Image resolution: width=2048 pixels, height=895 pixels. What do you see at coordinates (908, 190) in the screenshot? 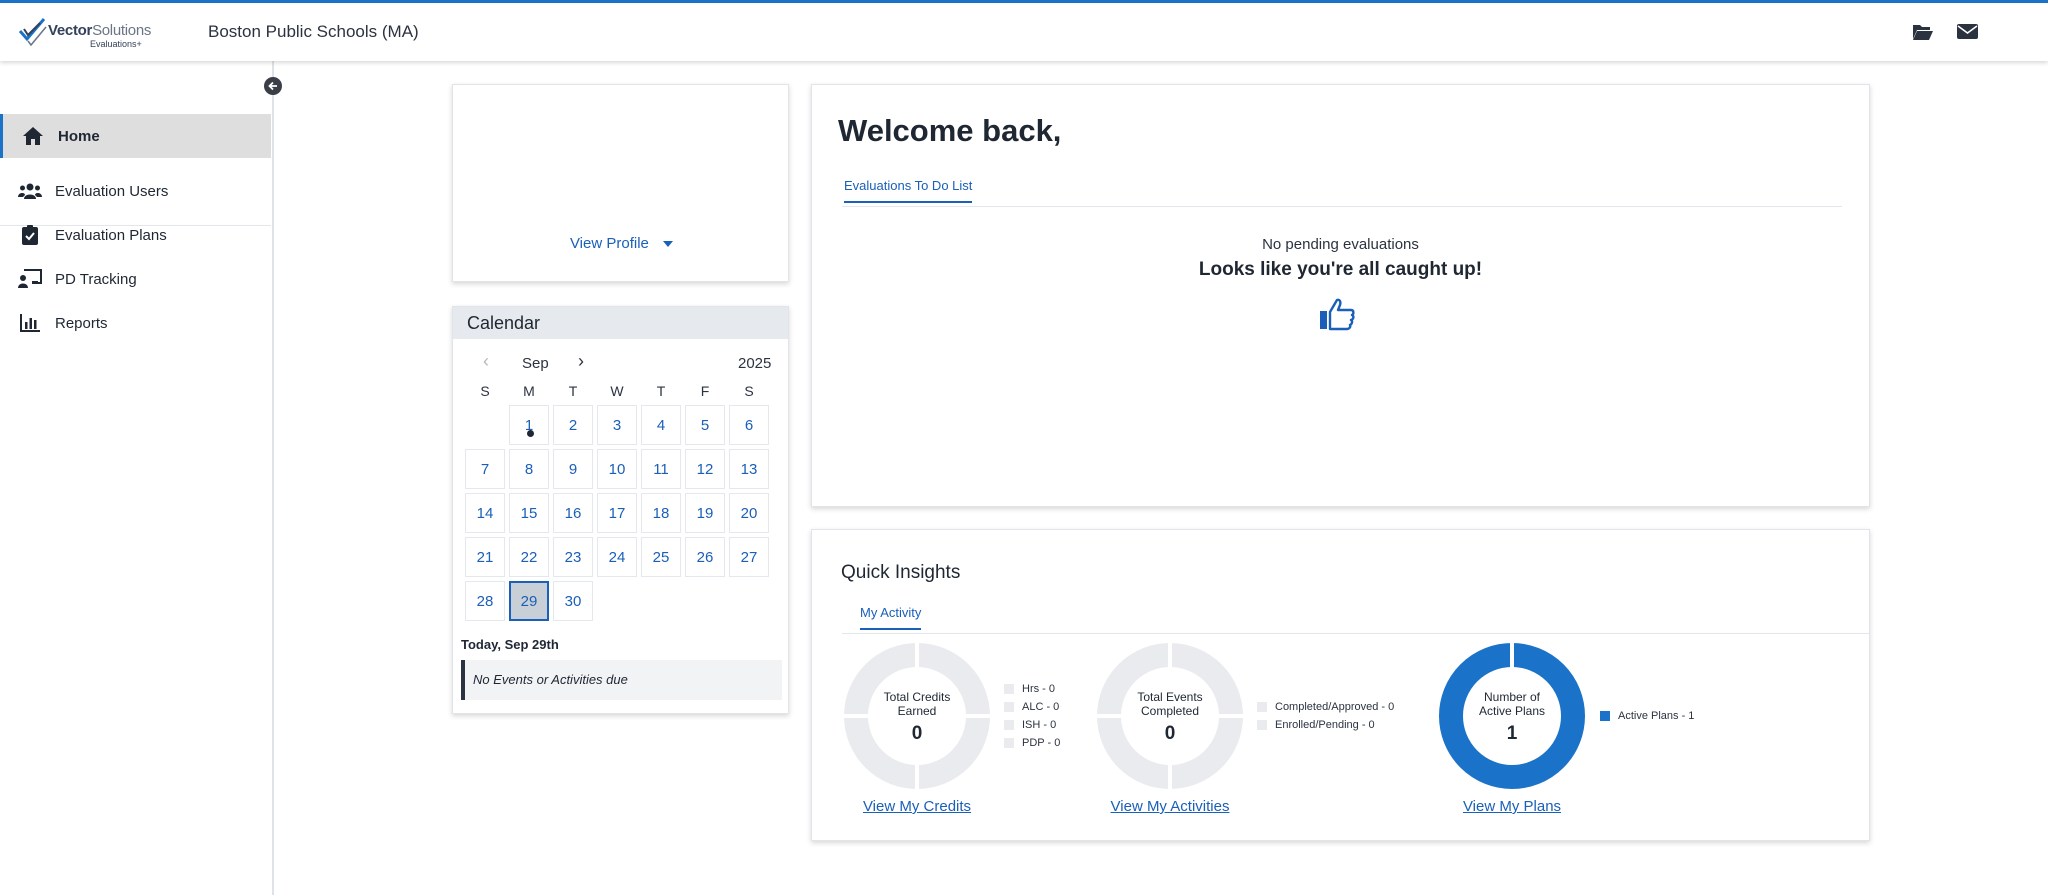
I see `tab-evaluations-to-do-list: Evaluations To Do List` at bounding box center [908, 190].